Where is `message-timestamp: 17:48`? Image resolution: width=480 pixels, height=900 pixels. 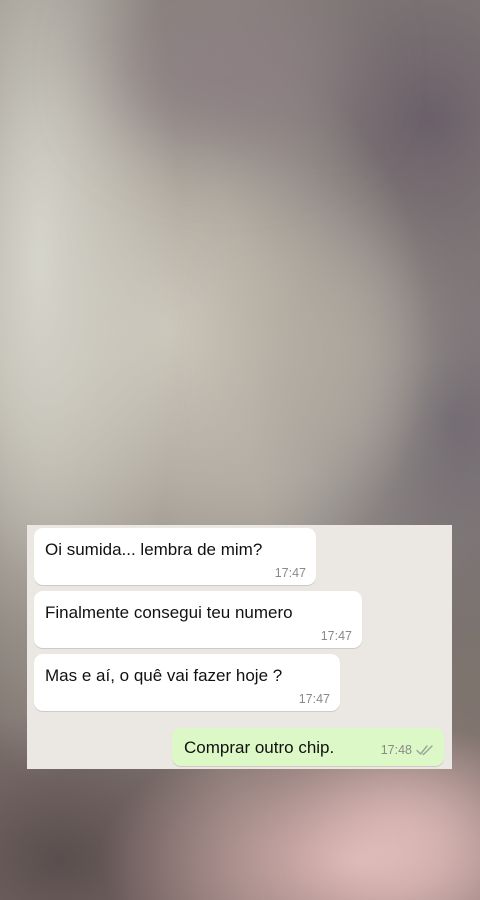 message-timestamp: 17:48 is located at coordinates (396, 750).